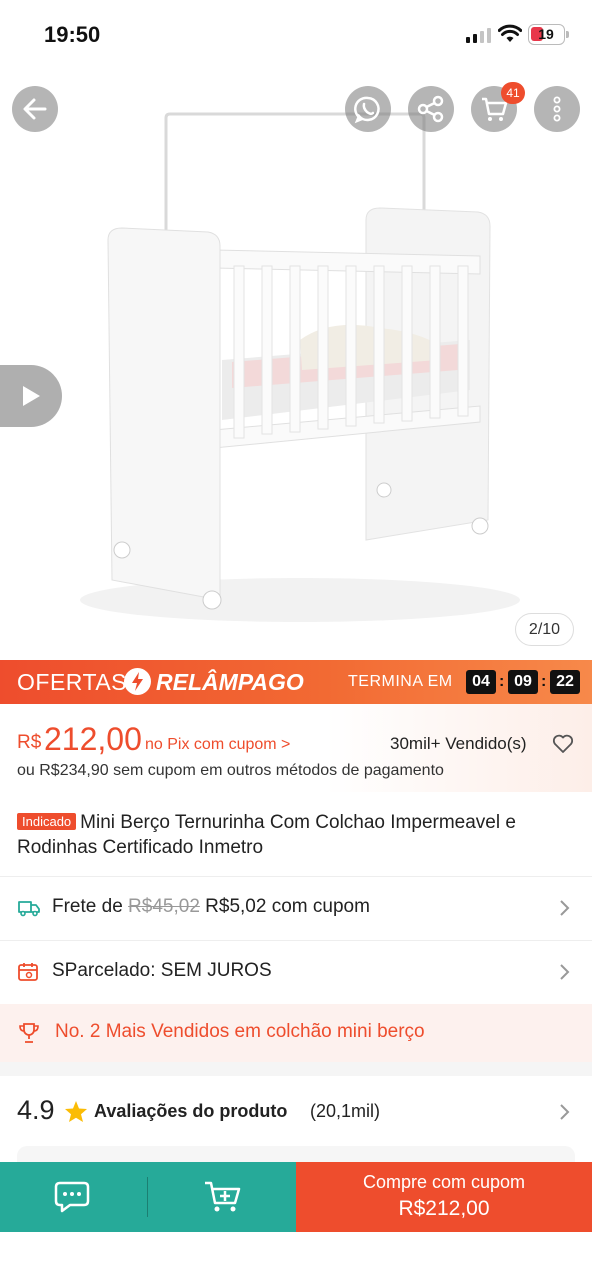 The width and height of the screenshot is (592, 1280). I want to click on shipping-new-price: R$5,02 com cupom, so click(287, 906).